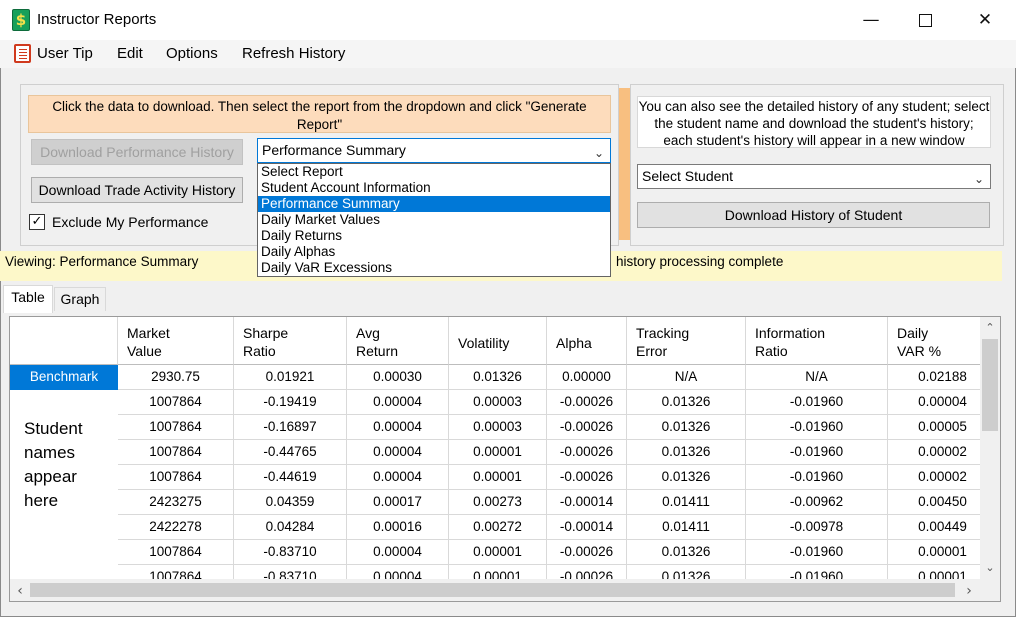  I want to click on grid-cell-sharpe-ratio: -0.19419, so click(290, 402).